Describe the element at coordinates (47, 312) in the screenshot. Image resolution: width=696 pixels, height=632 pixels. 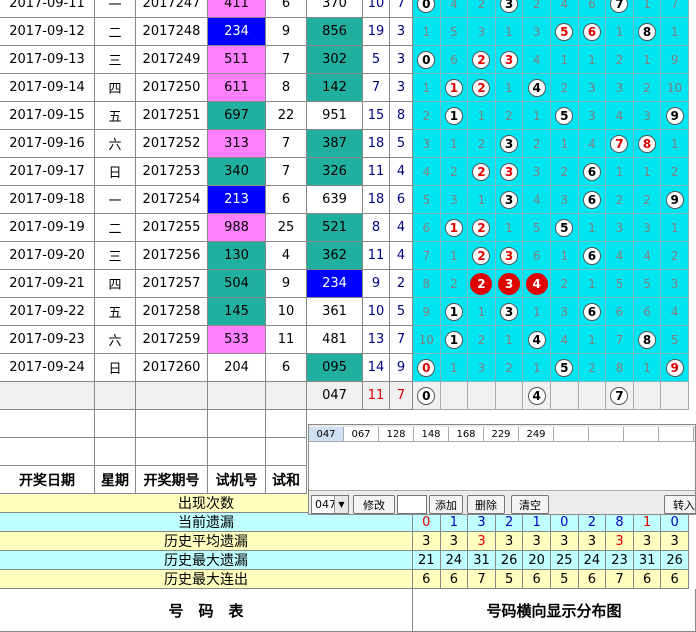
I see `date-cell: 2017-09-22` at that location.